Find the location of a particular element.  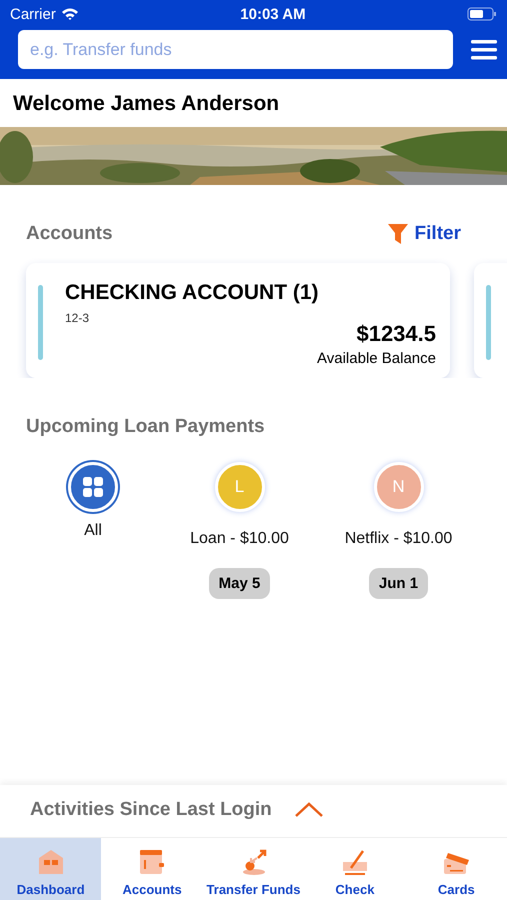

account-balance: $1234.5 is located at coordinates (396, 334).